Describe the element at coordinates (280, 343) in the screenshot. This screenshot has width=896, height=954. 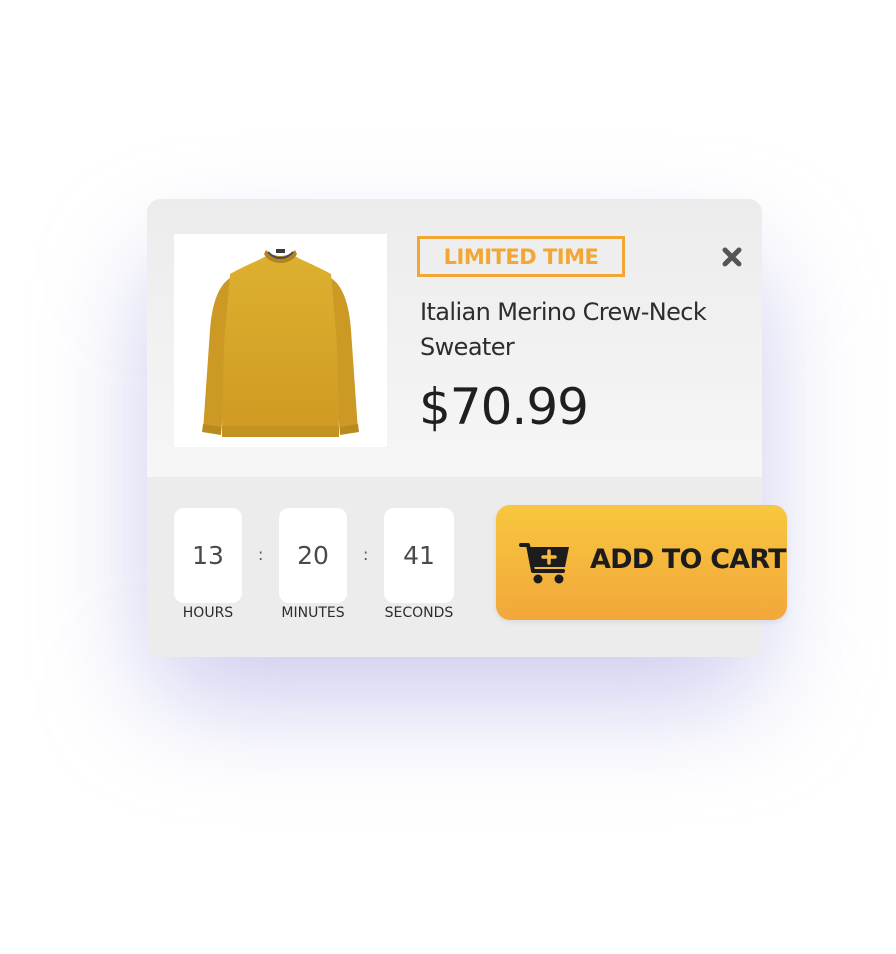
I see `sweater-image` at that location.